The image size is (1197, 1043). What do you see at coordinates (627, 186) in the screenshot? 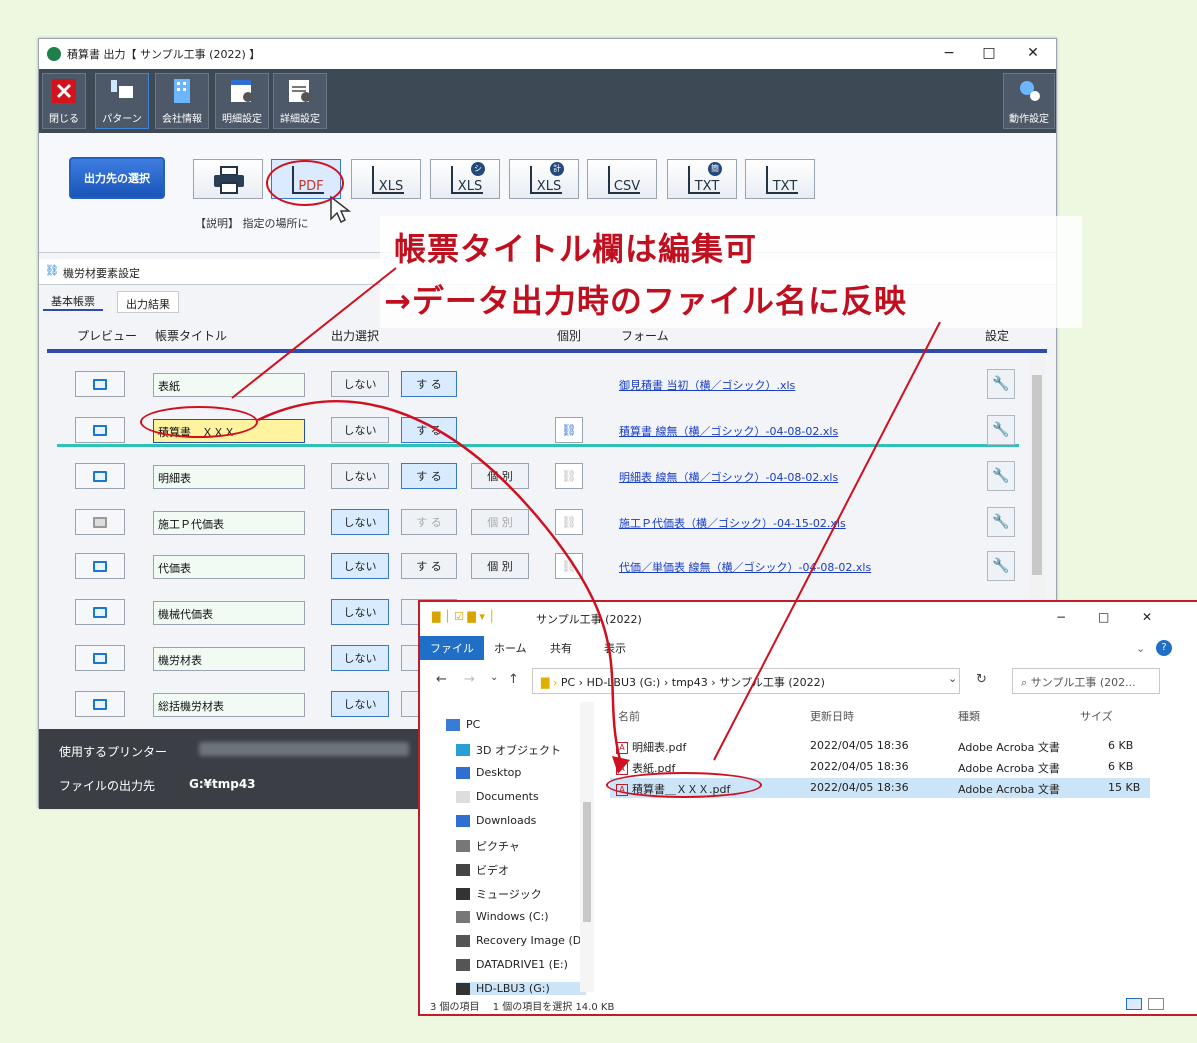
I see `csv-label: CSV` at bounding box center [627, 186].